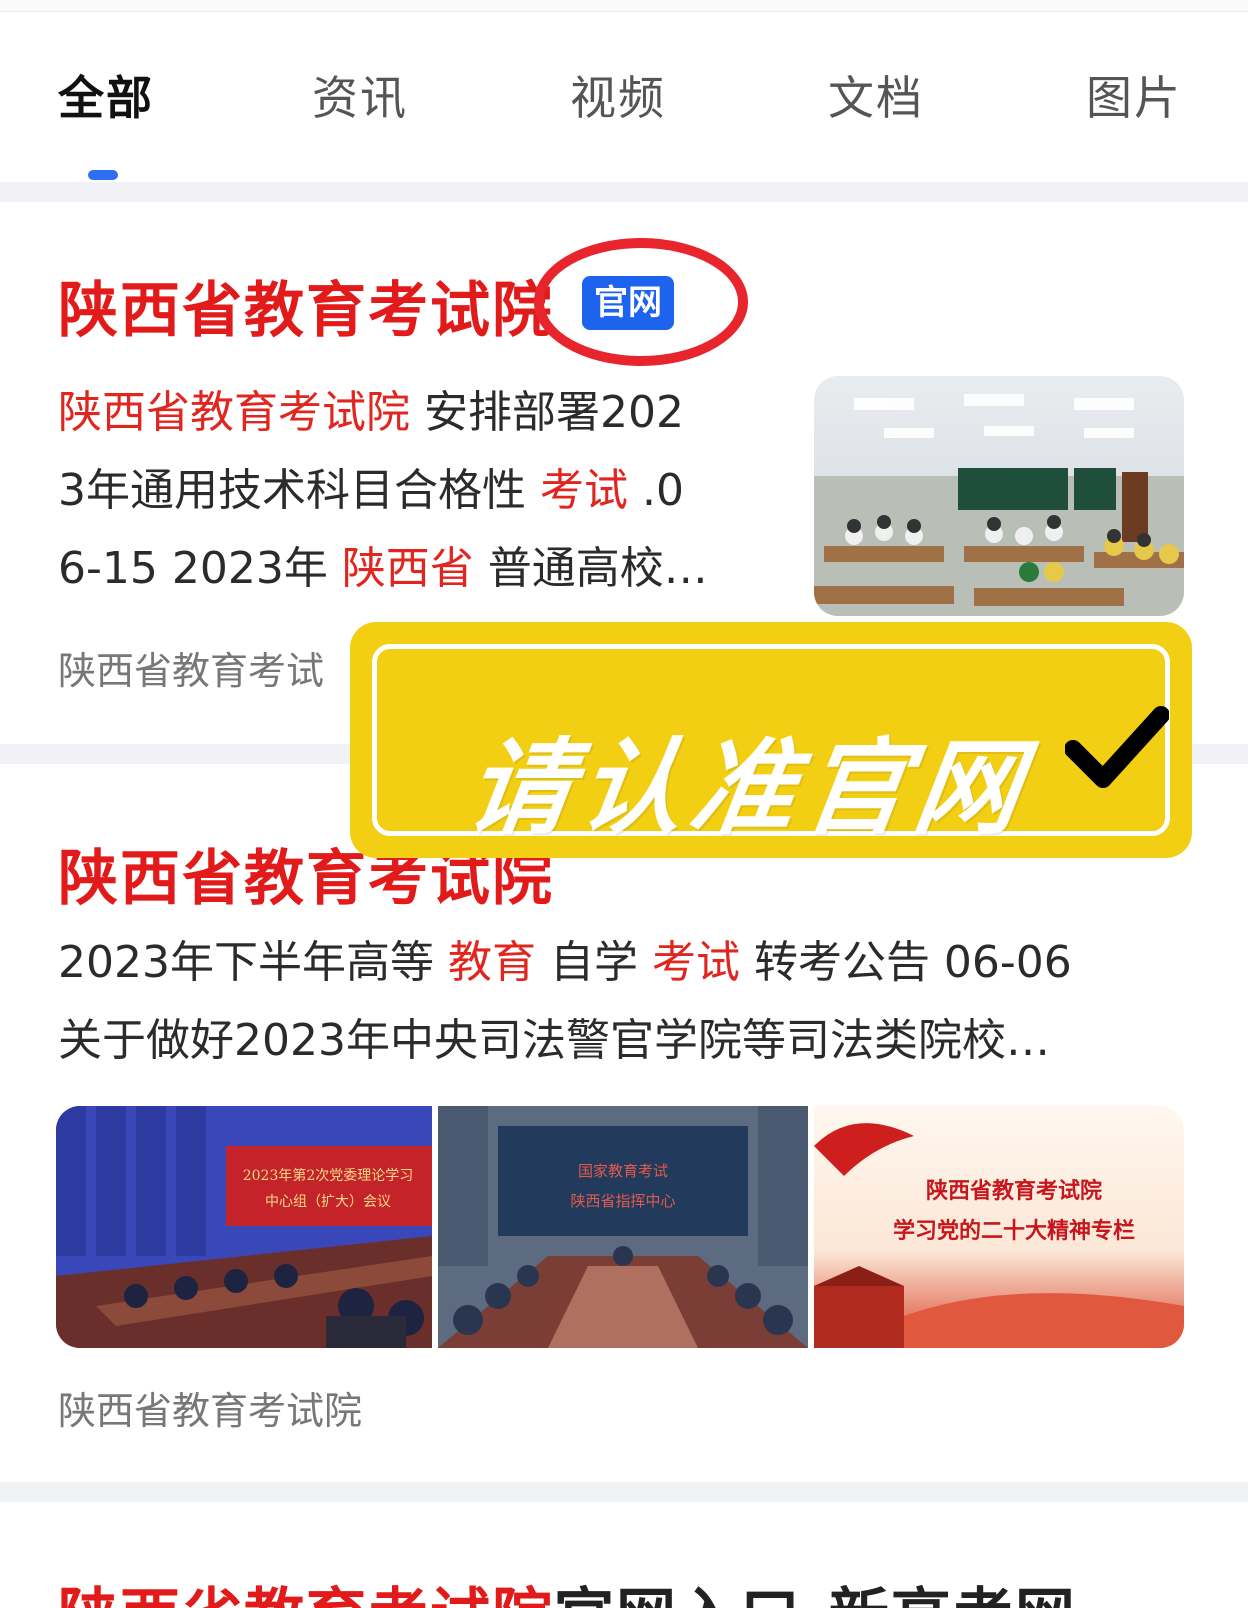 The width and height of the screenshot is (1248, 1608). What do you see at coordinates (593, 962) in the screenshot?
I see `snippet-text: 自学` at bounding box center [593, 962].